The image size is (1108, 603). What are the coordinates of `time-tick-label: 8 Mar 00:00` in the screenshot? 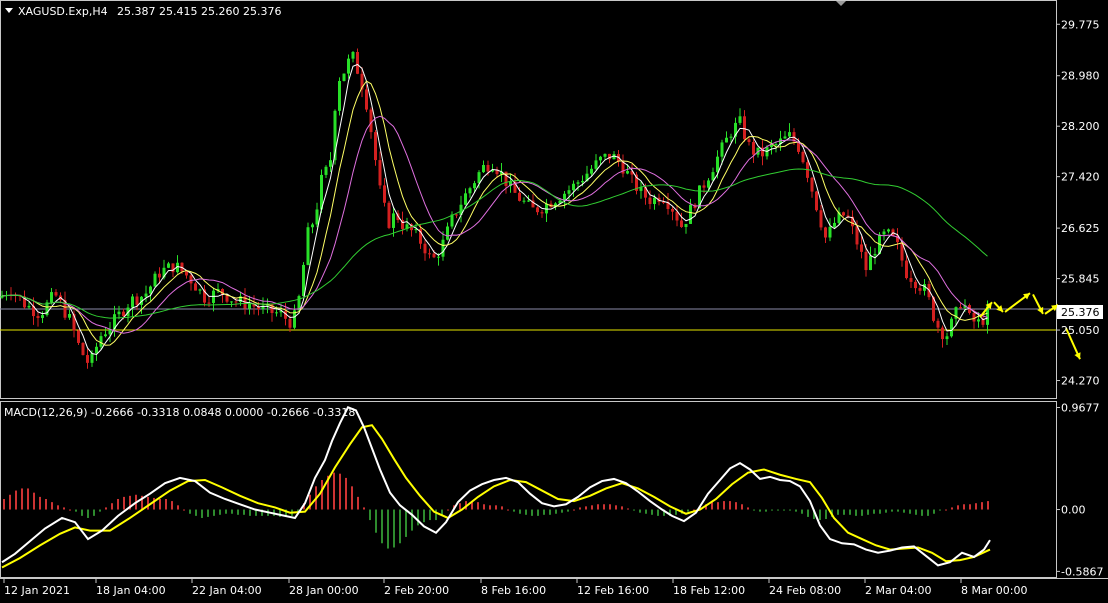 It's located at (994, 590).